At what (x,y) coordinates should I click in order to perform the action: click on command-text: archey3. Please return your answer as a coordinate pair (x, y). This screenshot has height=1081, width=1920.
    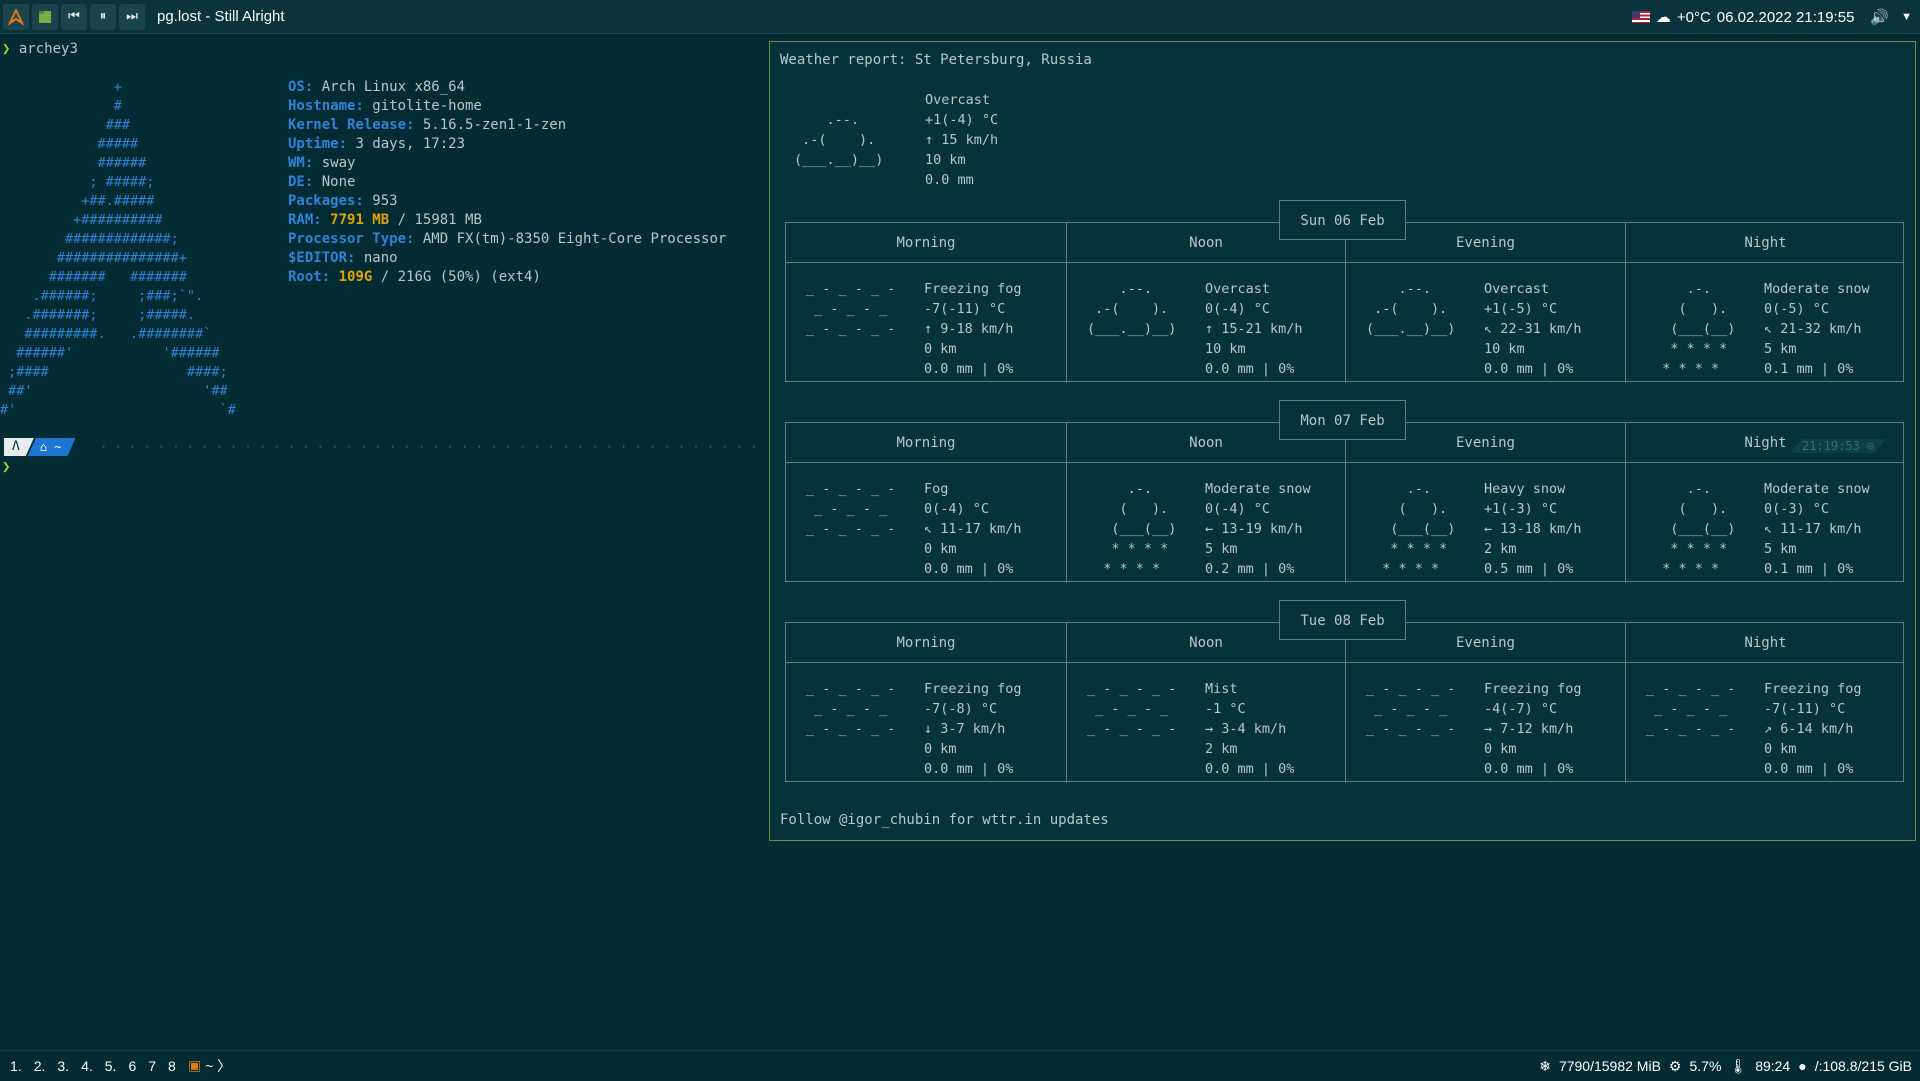
    Looking at the image, I should click on (48, 49).